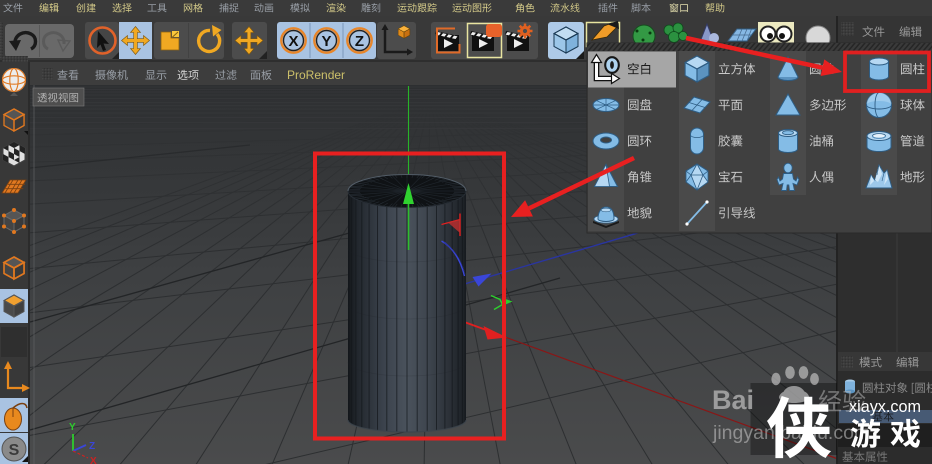  I want to click on svg-text: S, so click(14, 450).